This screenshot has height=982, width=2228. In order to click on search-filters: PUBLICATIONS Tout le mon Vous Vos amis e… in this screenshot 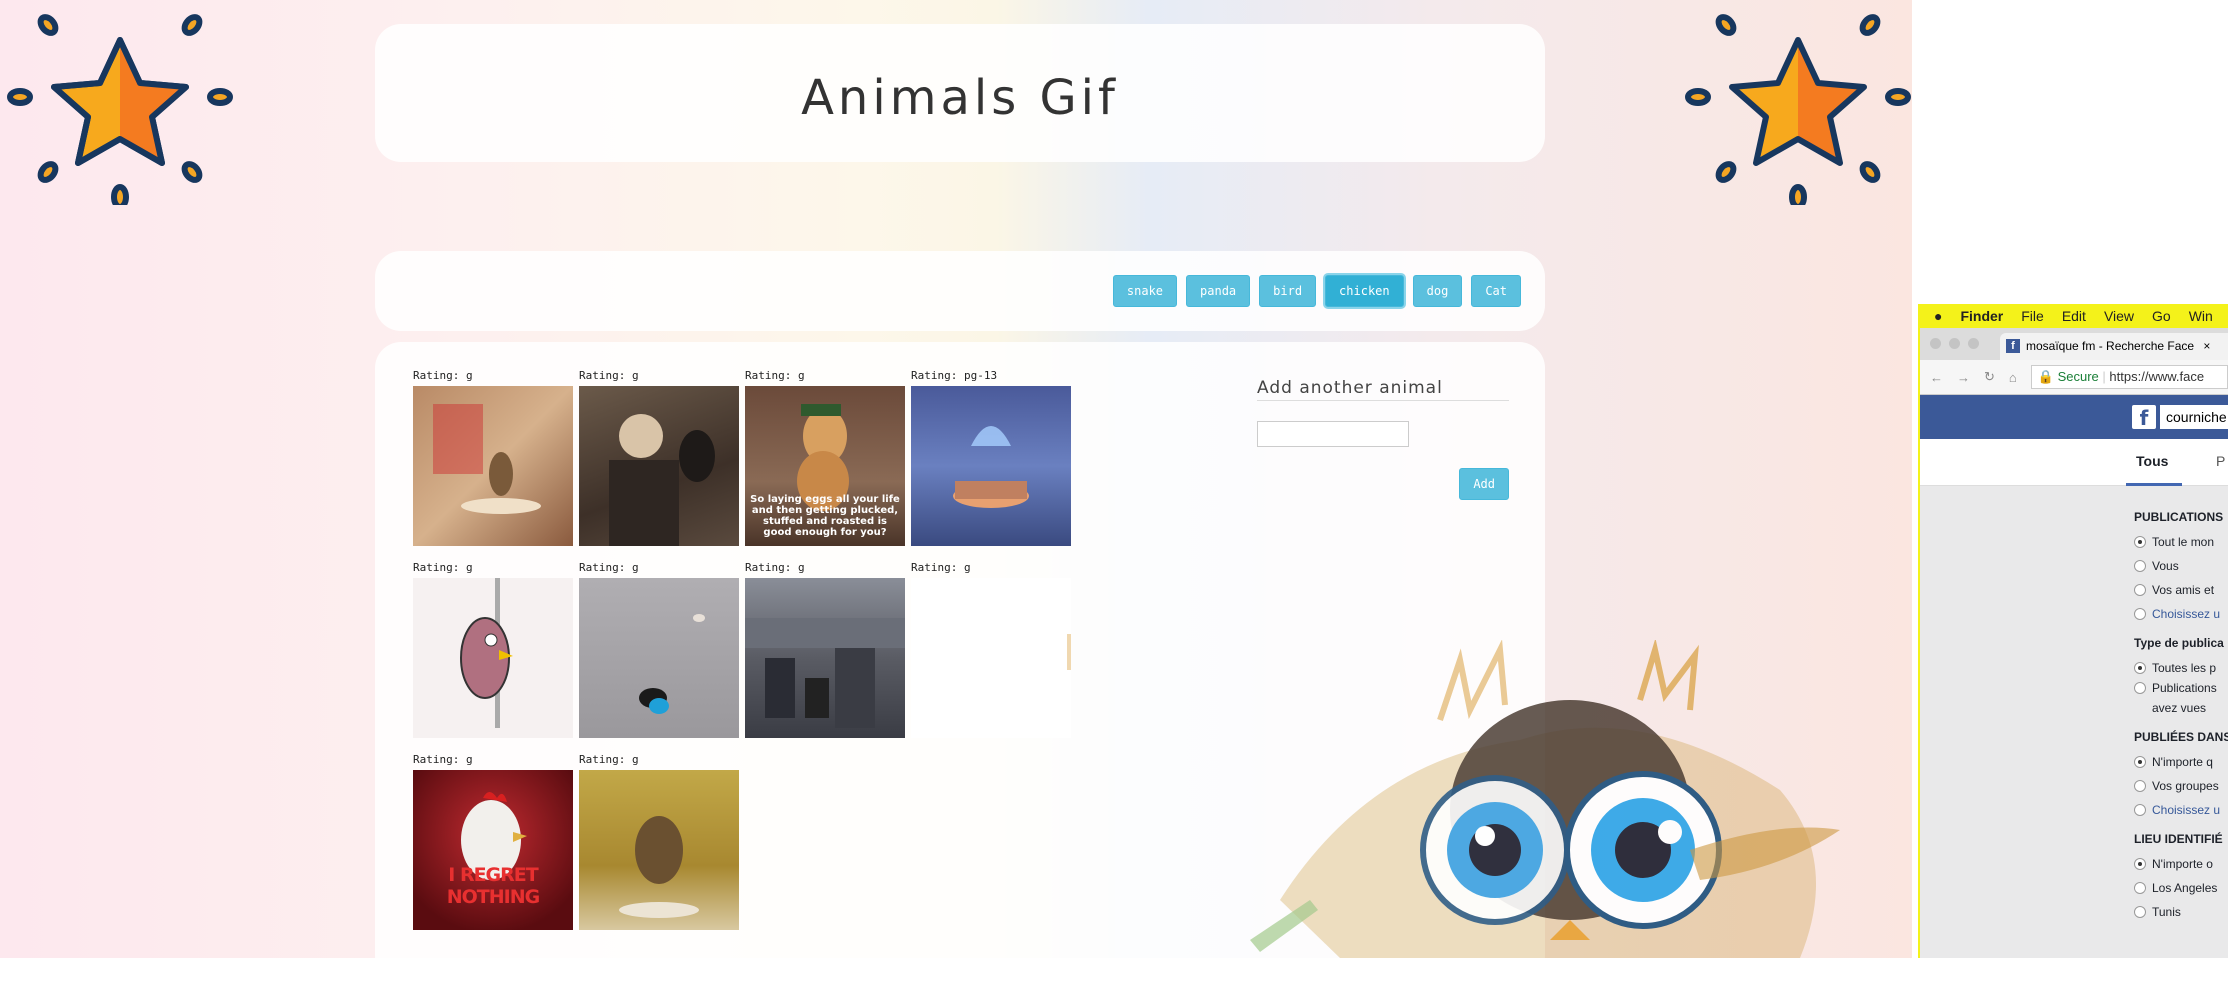, I will do `click(2074, 705)`.